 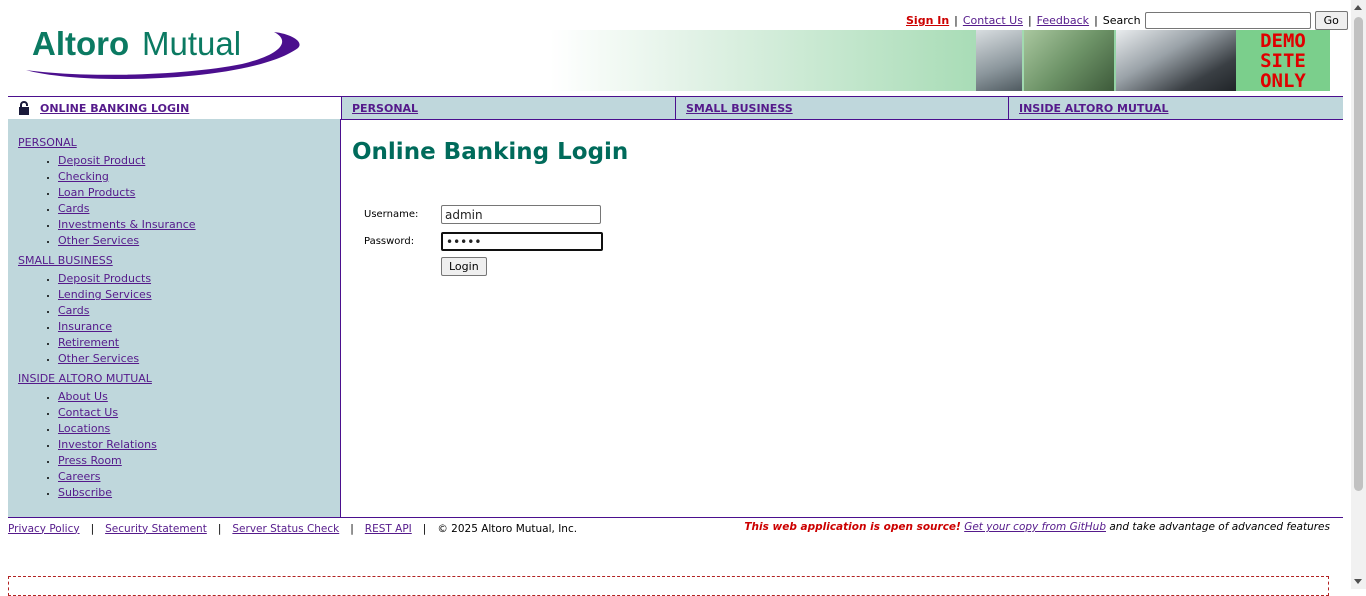 I want to click on list-item: Locations, so click(x=199, y=429).